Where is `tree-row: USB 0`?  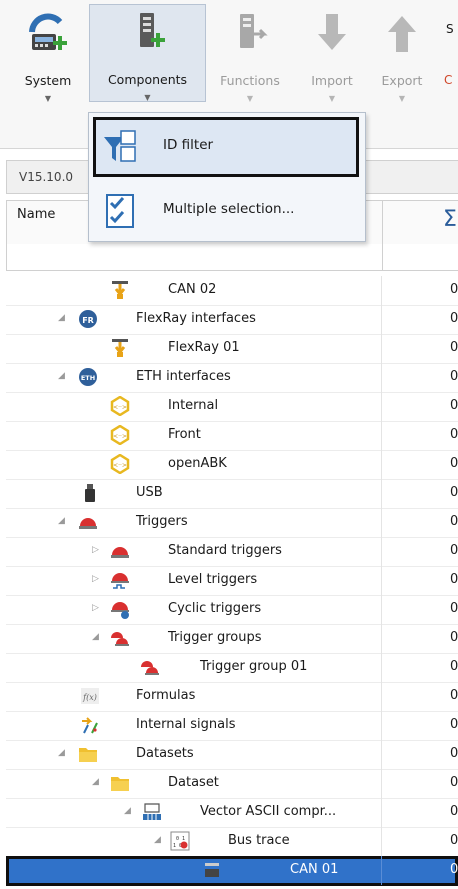
tree-row: USB 0 is located at coordinates (232, 494).